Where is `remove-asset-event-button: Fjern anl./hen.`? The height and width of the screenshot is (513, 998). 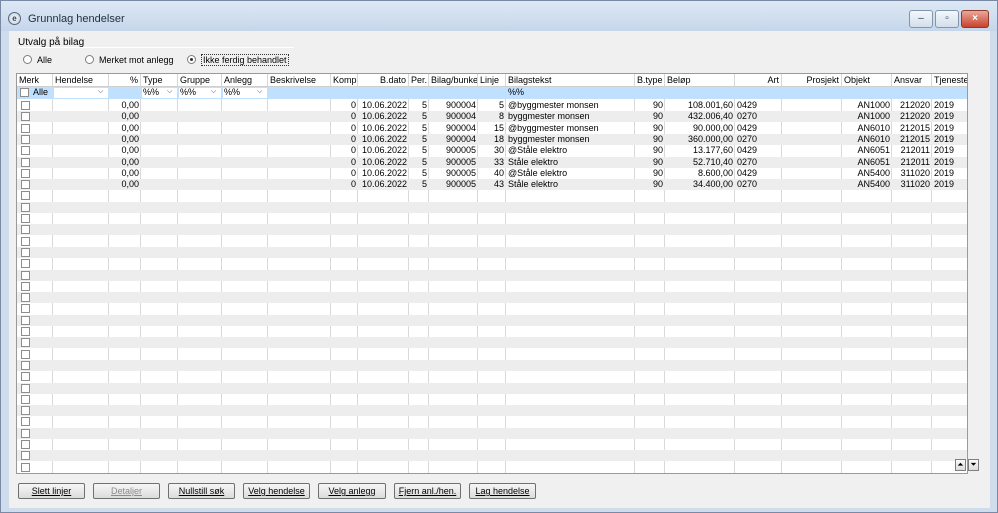
remove-asset-event-button: Fjern anl./hen. is located at coordinates (427, 491).